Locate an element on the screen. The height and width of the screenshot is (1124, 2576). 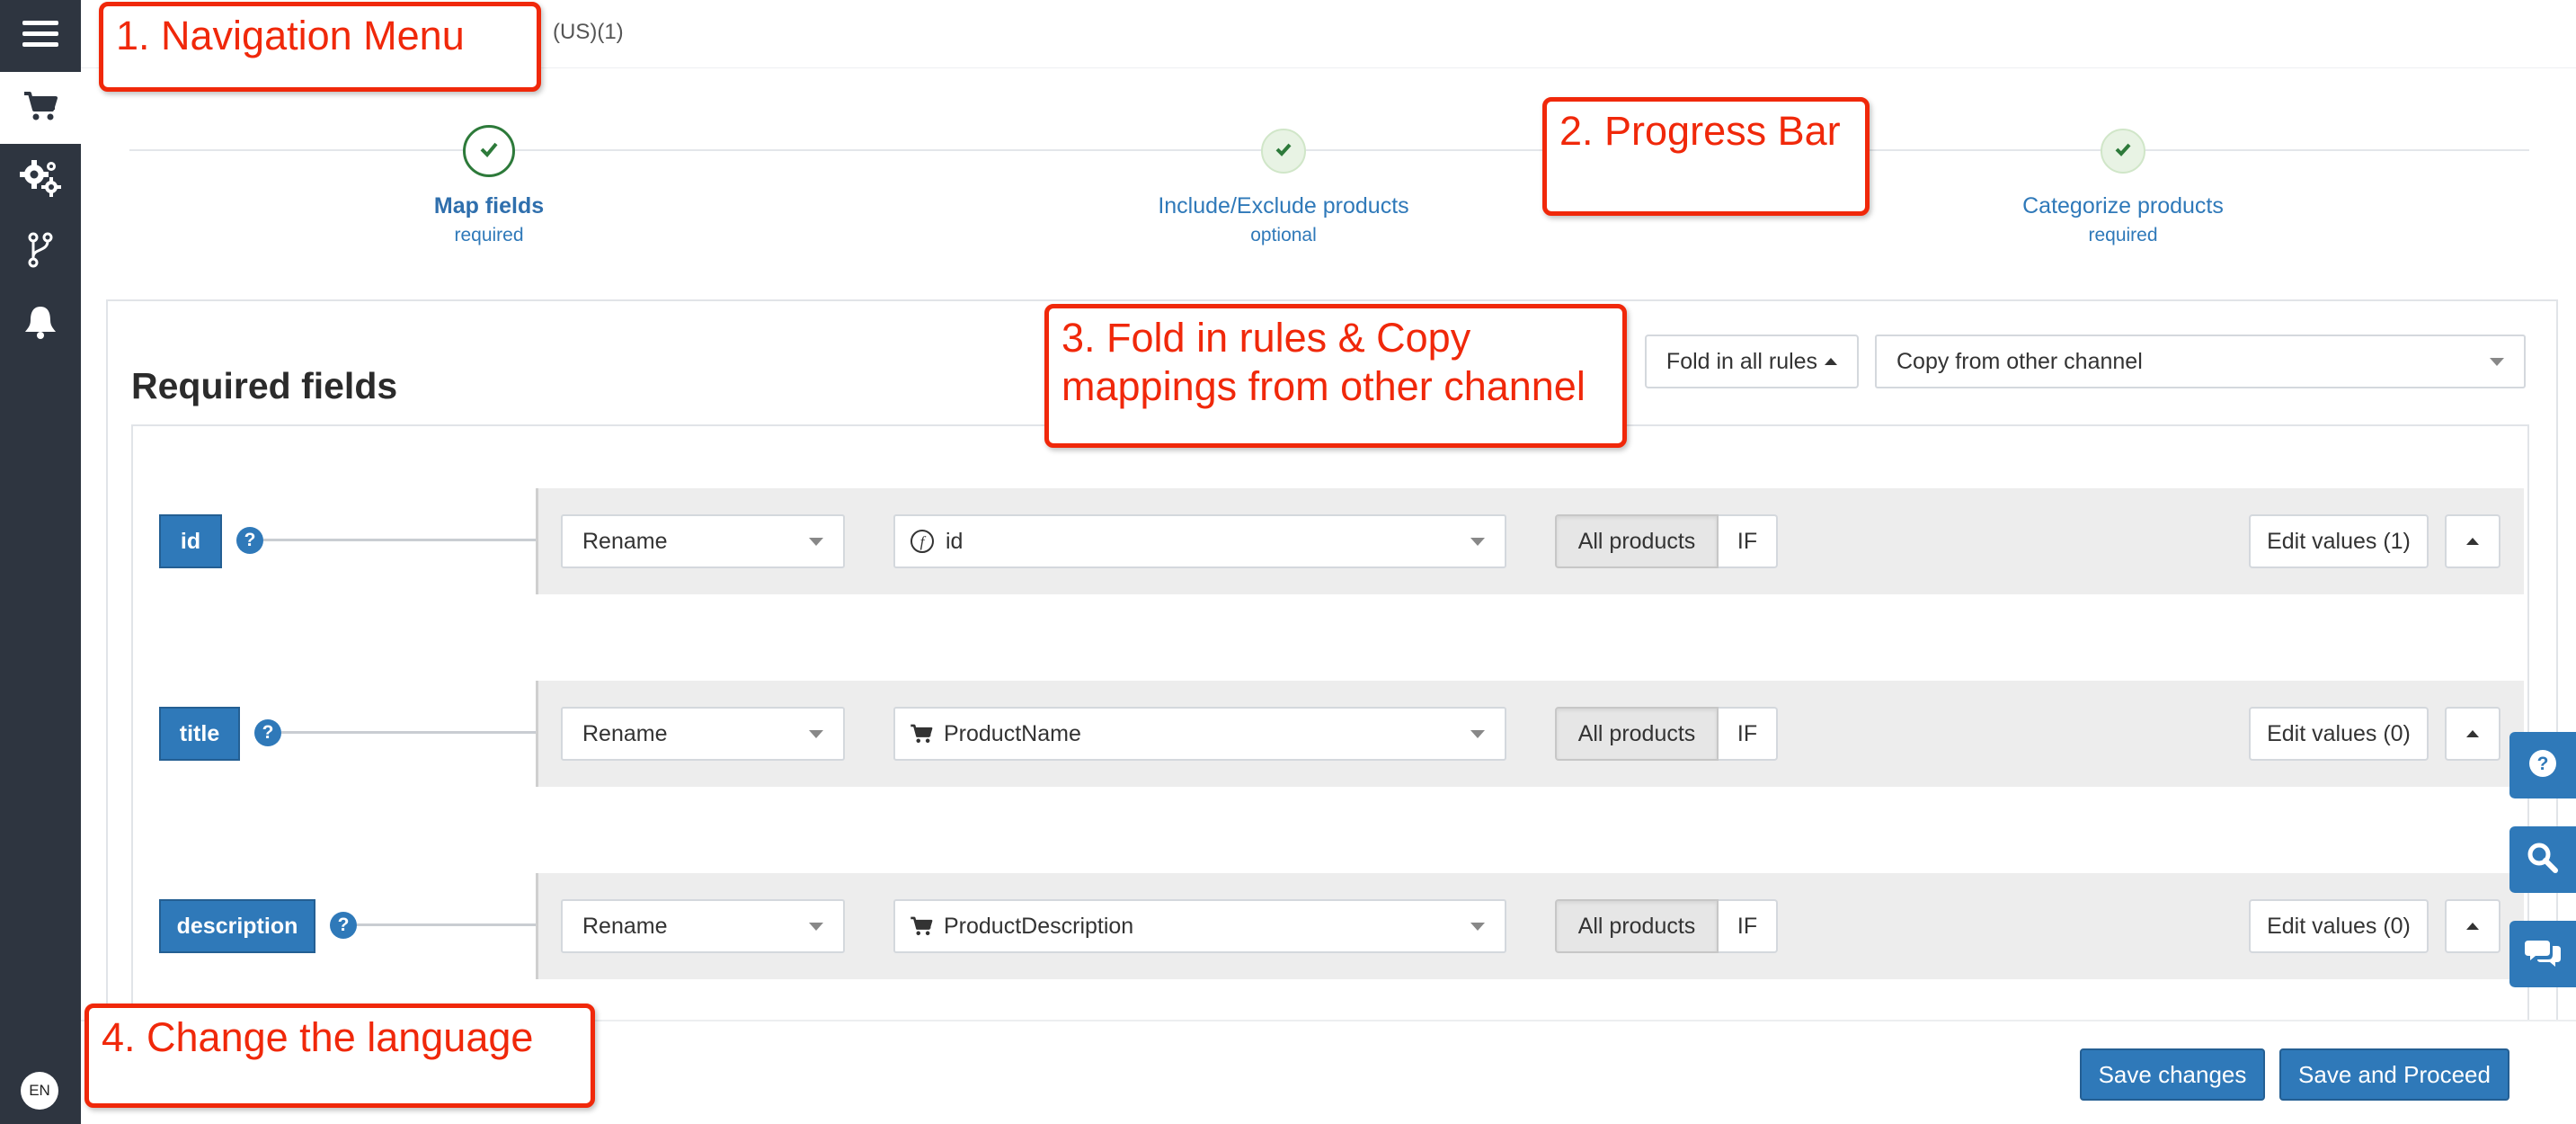
step-1-title: Map fields is located at coordinates (489, 206).